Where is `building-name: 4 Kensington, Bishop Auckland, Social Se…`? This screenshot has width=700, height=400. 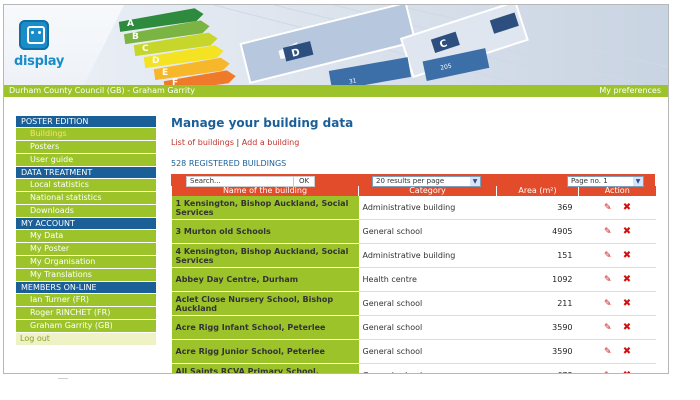 building-name: 4 Kensington, Bishop Auckland, Social Se… is located at coordinates (265, 255).